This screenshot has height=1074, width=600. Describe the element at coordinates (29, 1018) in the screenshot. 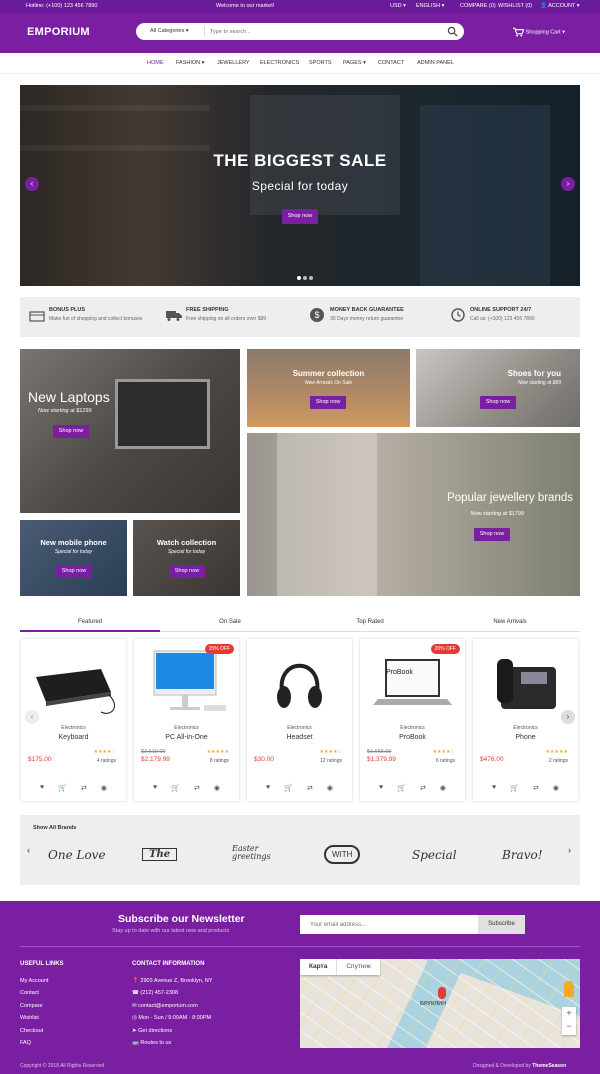

I see `footer-link-wishlist: Wishlist` at that location.